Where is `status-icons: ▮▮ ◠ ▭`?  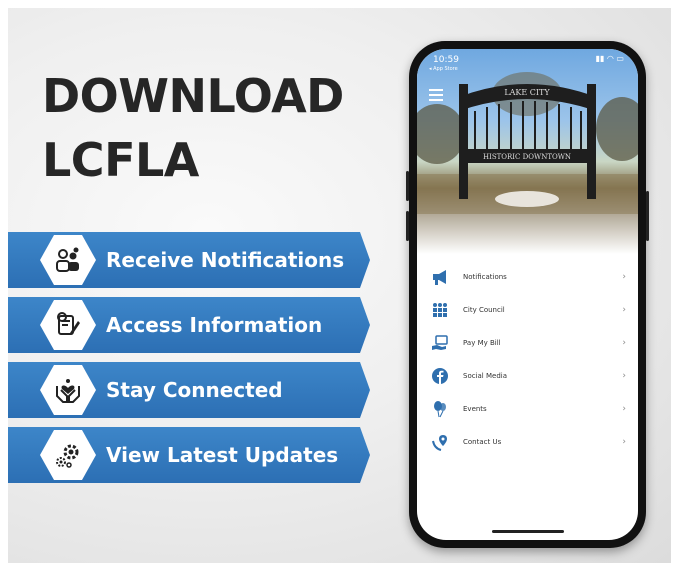
status-icons: ▮▮ ◠ ▭ is located at coordinates (609, 58).